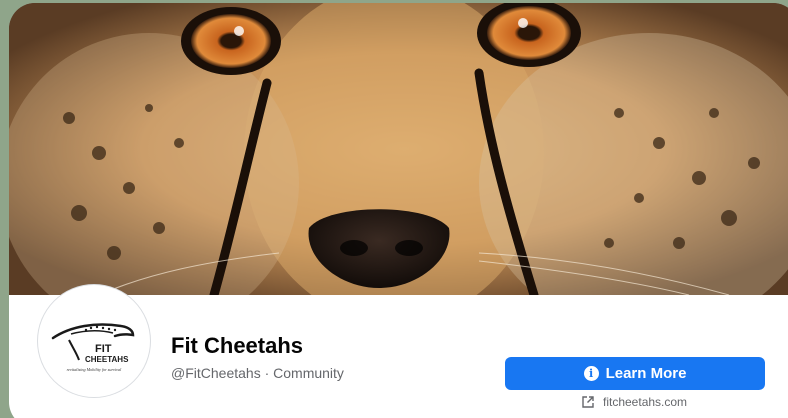 Image resolution: width=788 pixels, height=418 pixels. Describe the element at coordinates (645, 402) in the screenshot. I see `website-label: fitcheetahs.com` at that location.